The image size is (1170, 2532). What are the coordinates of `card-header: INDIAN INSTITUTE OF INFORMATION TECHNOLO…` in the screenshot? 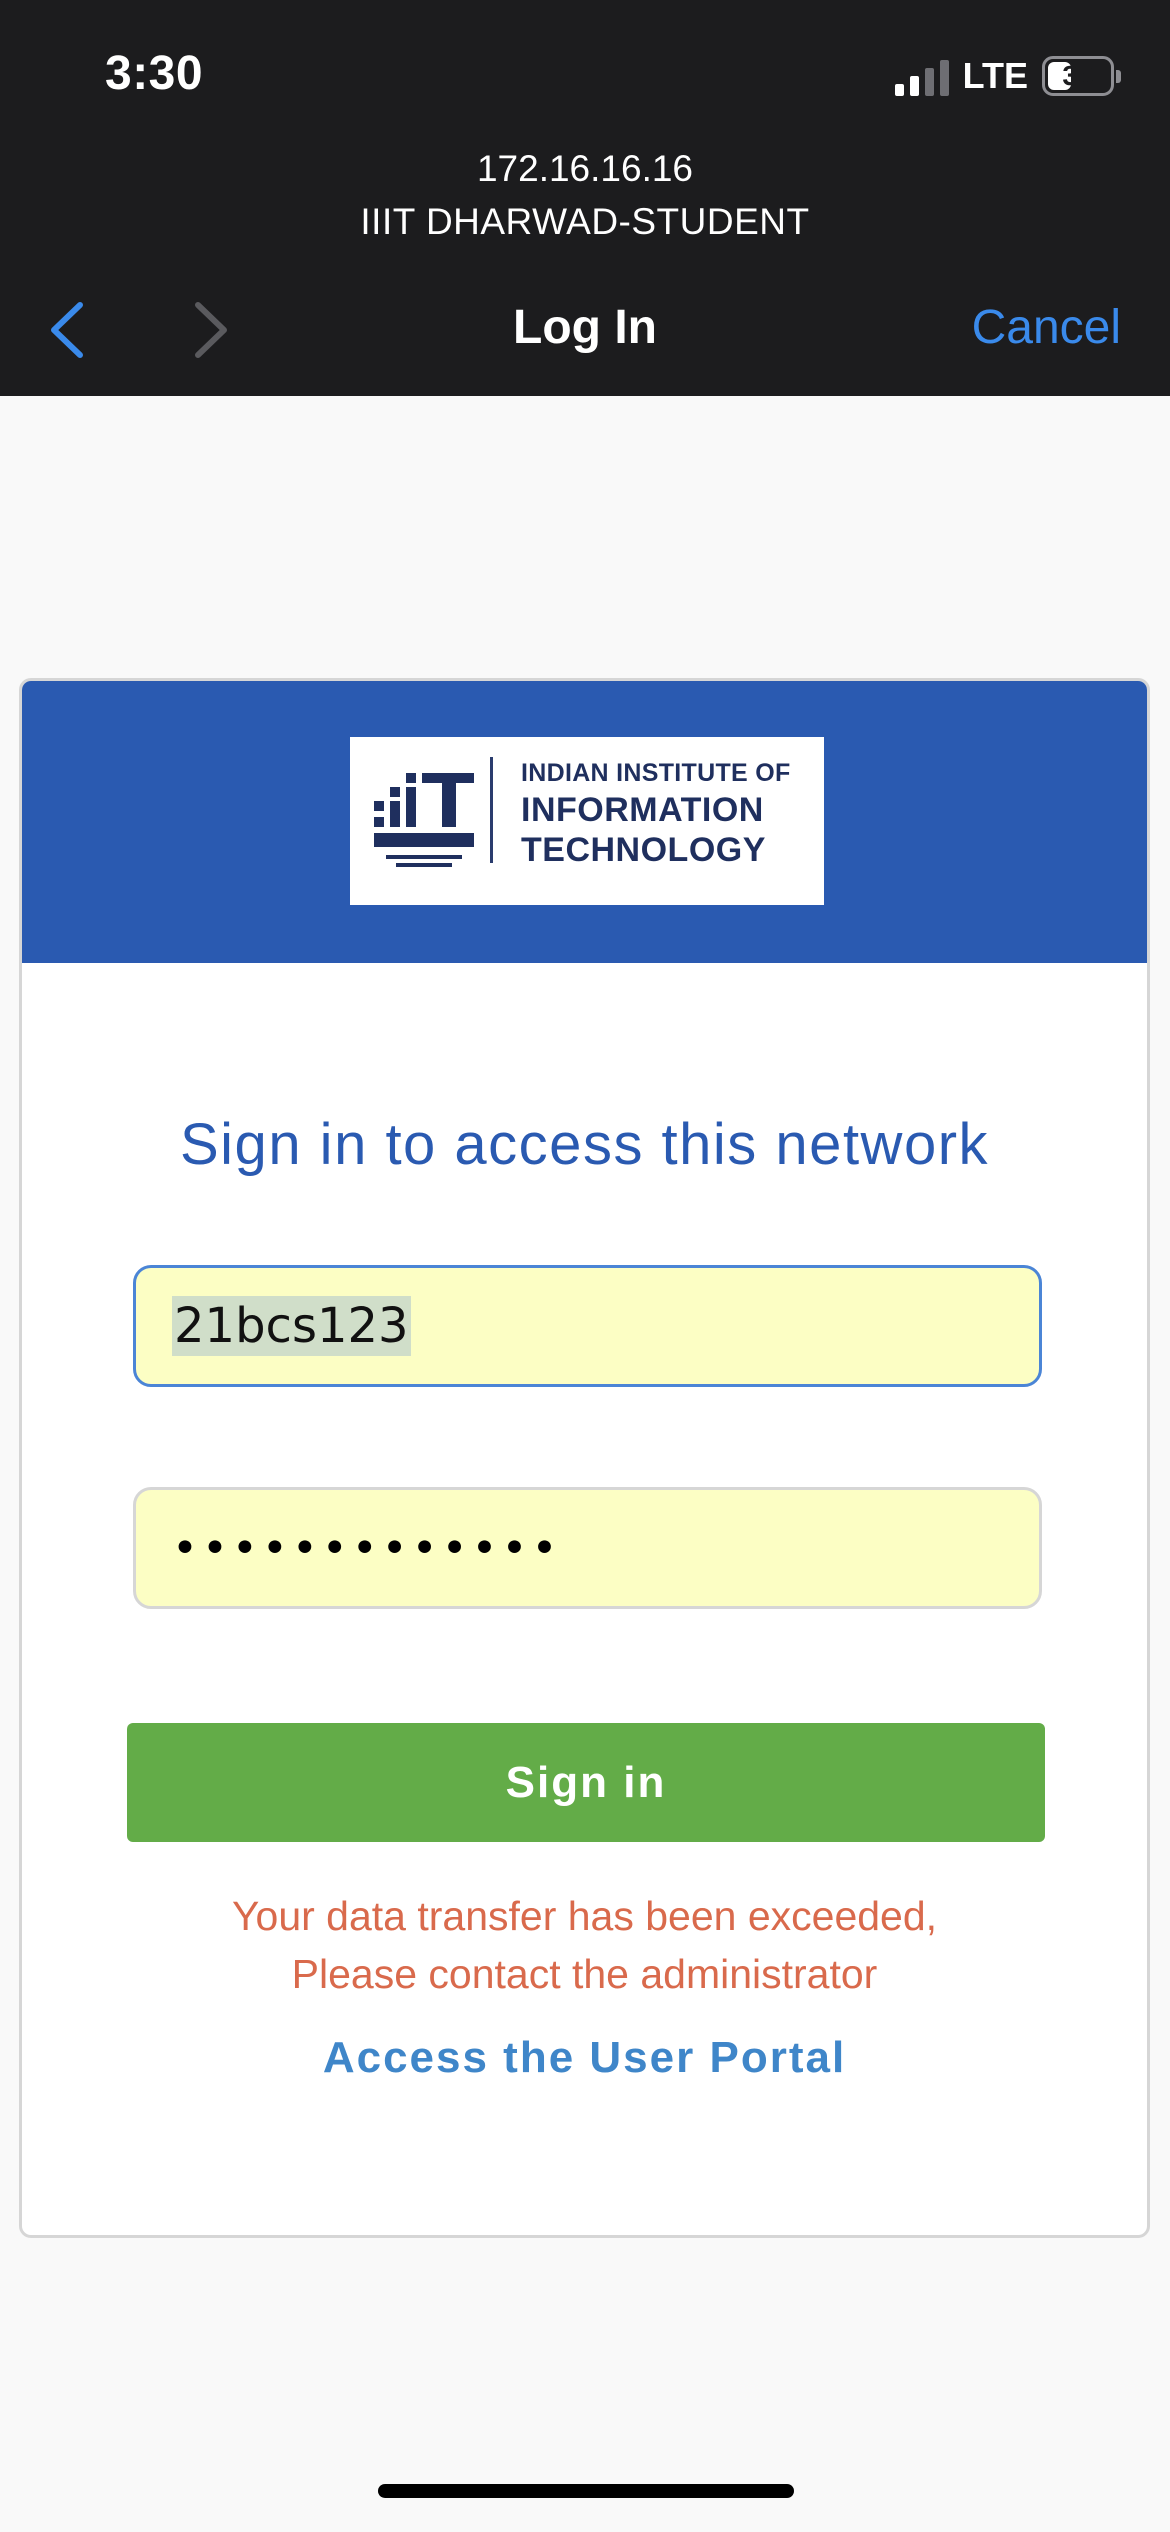 It's located at (584, 822).